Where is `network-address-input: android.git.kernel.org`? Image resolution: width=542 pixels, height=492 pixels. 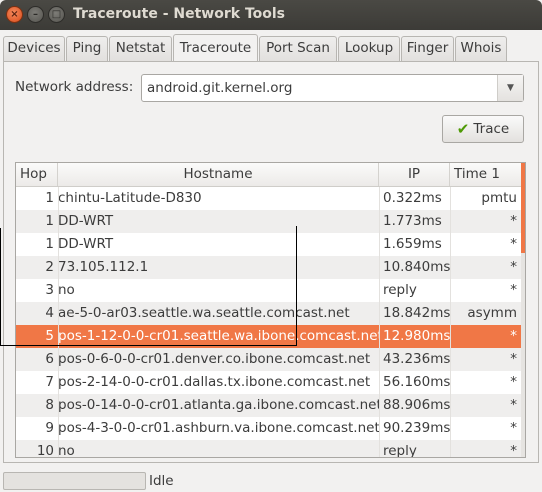 network-address-input: android.git.kernel.org is located at coordinates (219, 88).